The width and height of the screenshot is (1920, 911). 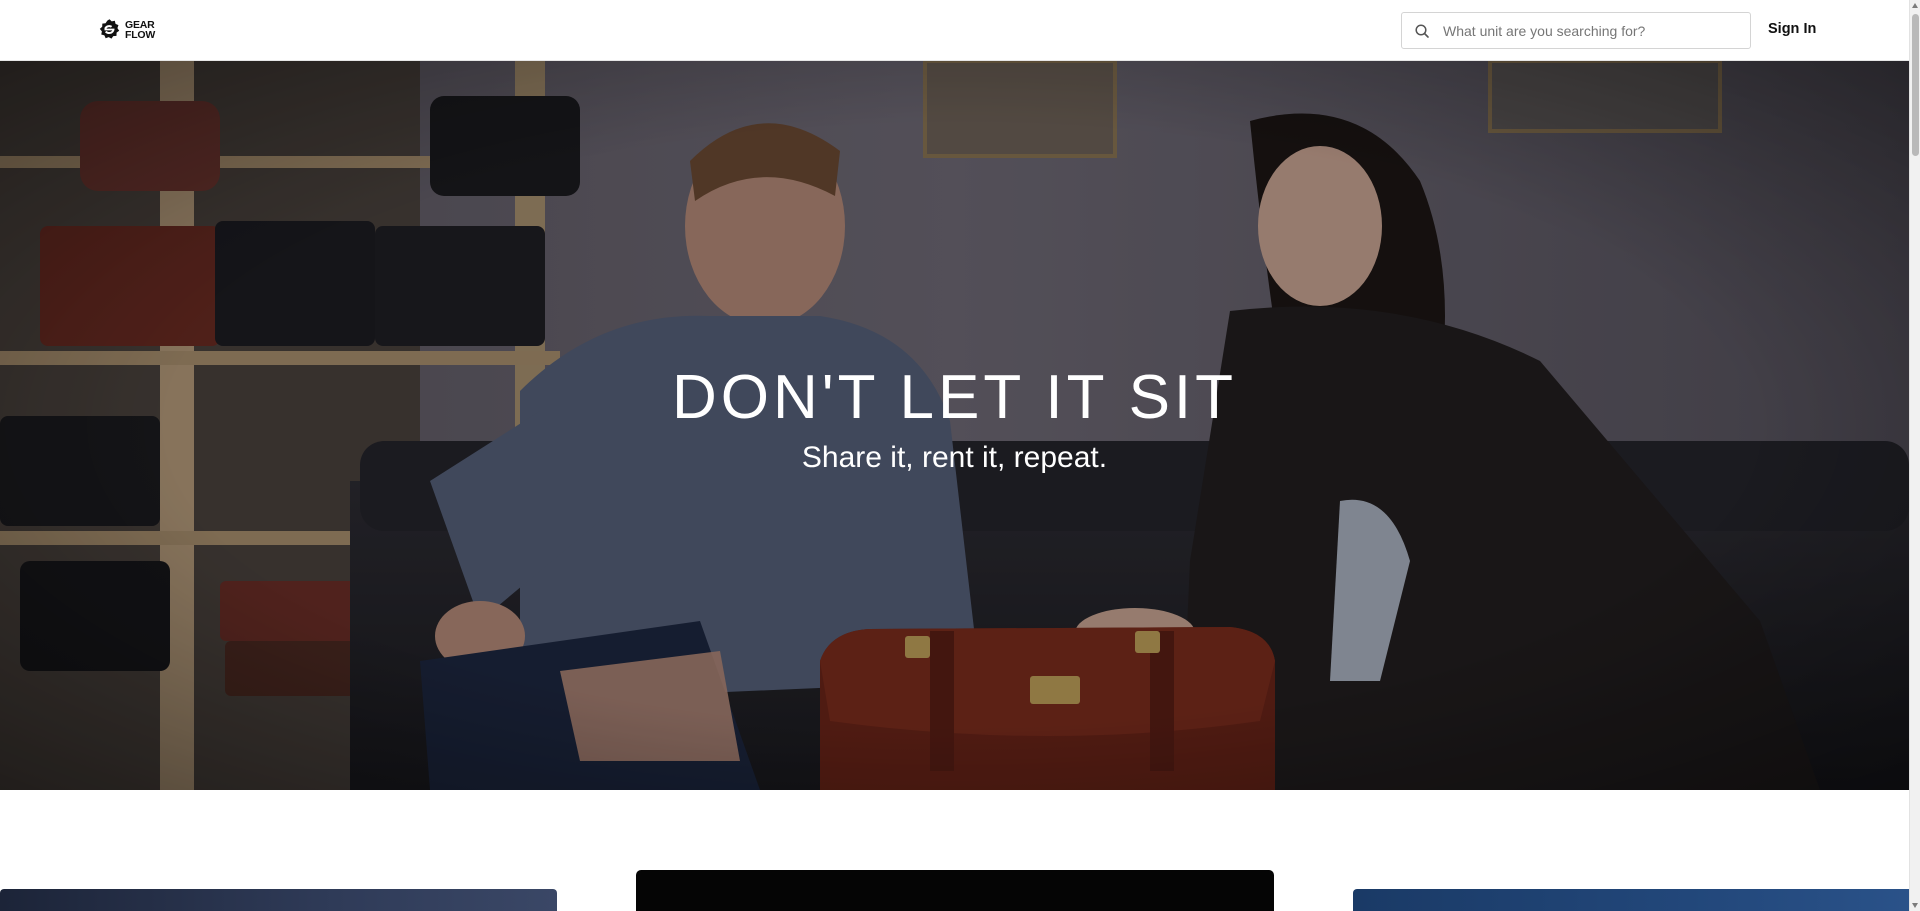 What do you see at coordinates (1915, 85) in the screenshot?
I see `scrollbar-thumb` at bounding box center [1915, 85].